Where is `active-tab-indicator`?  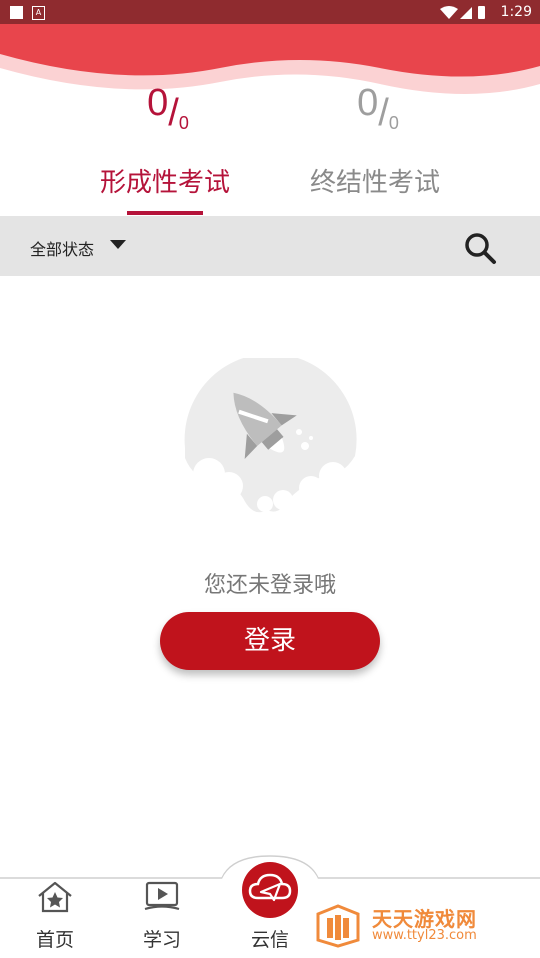 active-tab-indicator is located at coordinates (165, 213).